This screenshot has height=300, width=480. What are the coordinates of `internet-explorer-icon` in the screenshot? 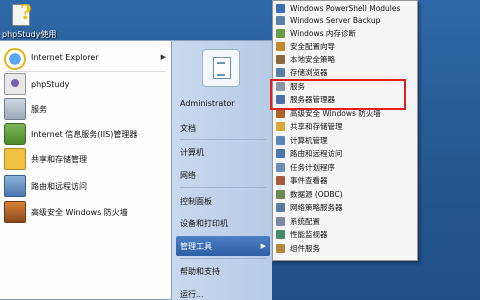 It's located at (15, 59).